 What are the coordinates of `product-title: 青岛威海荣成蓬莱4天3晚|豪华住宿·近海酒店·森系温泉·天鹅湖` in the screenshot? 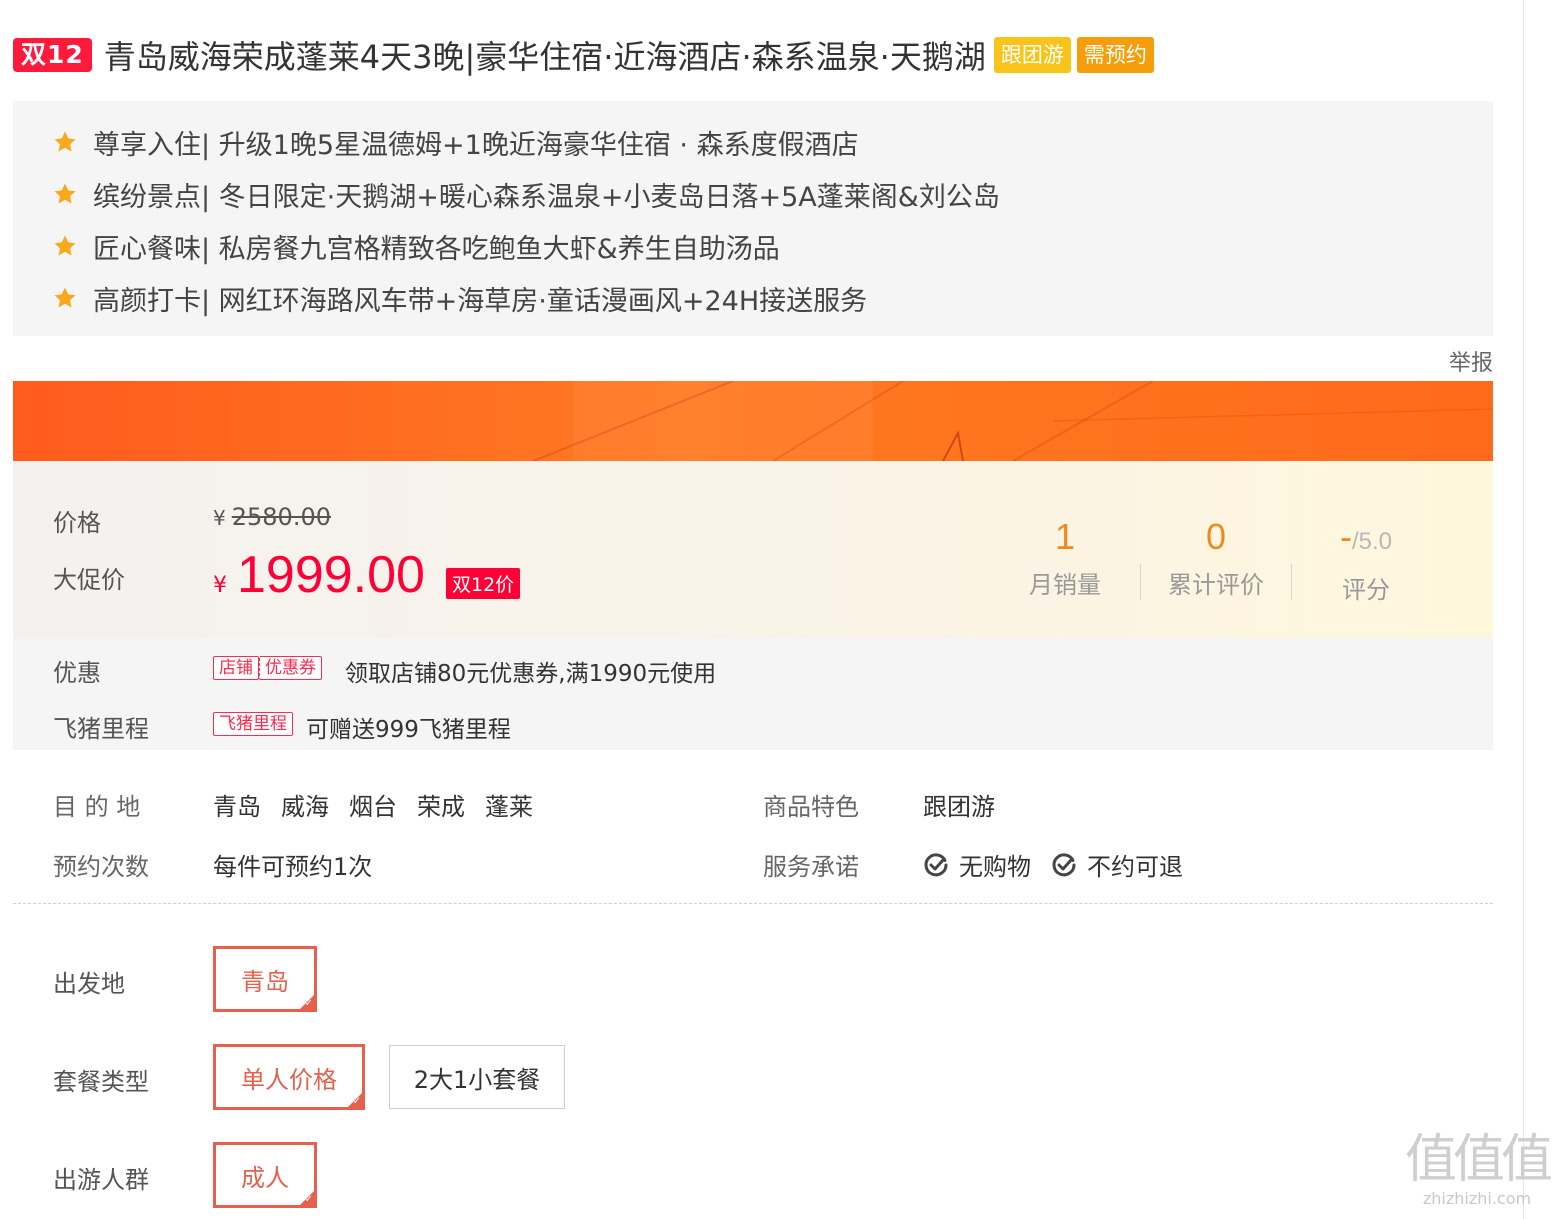 It's located at (544, 57).